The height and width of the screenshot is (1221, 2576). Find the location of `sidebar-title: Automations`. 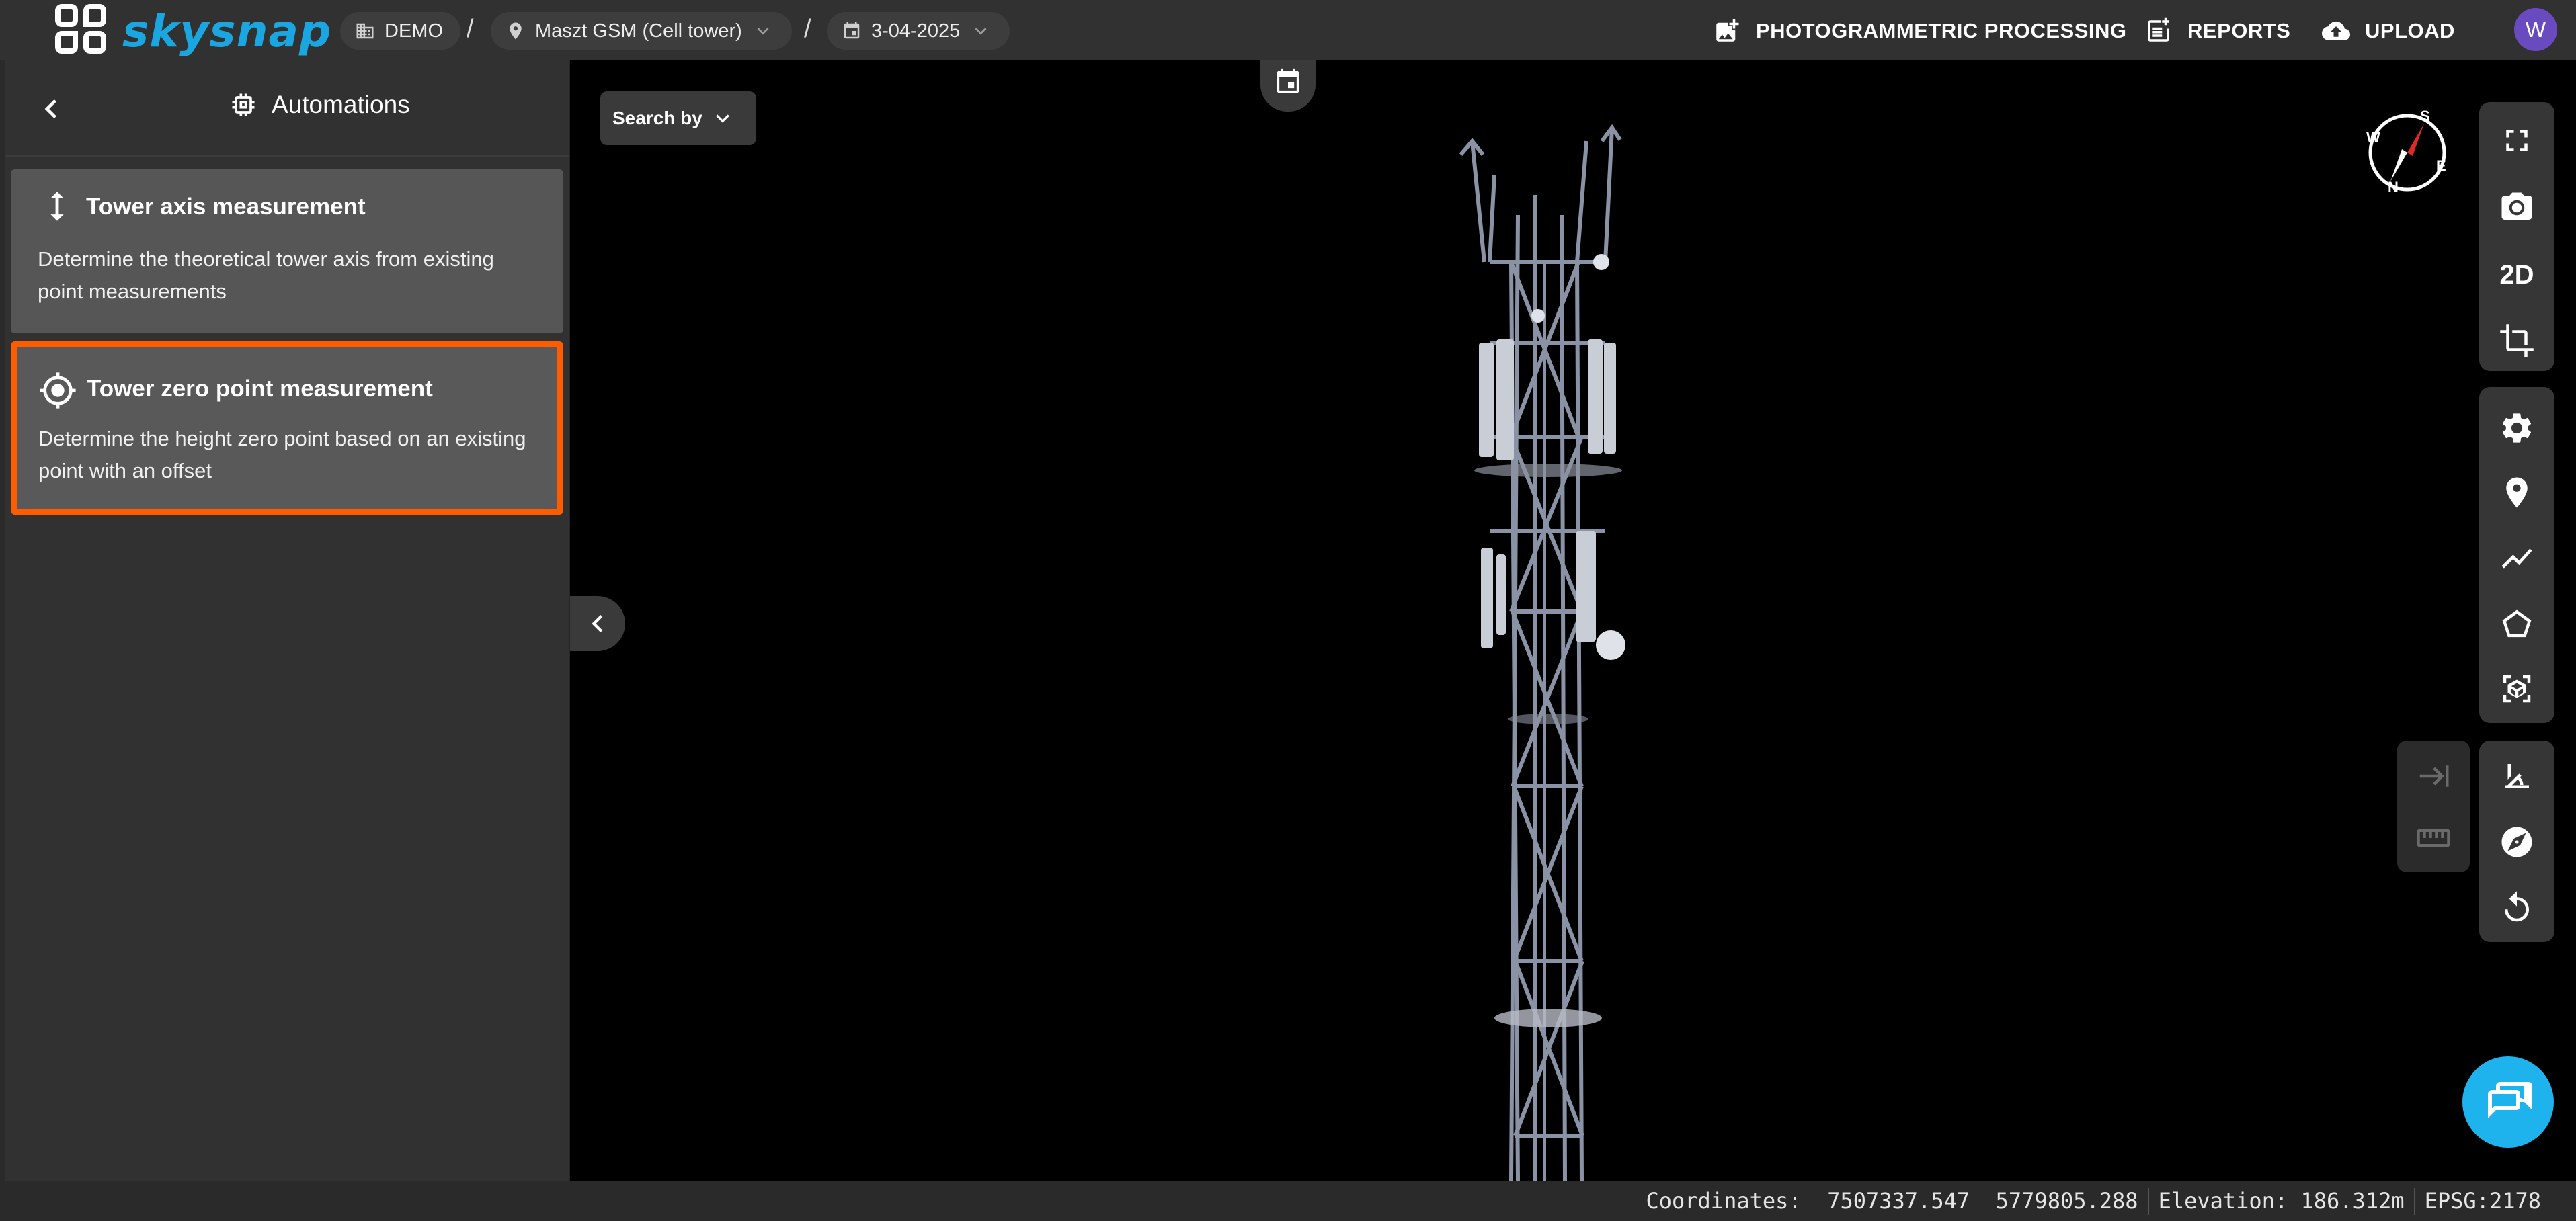

sidebar-title: Automations is located at coordinates (319, 105).